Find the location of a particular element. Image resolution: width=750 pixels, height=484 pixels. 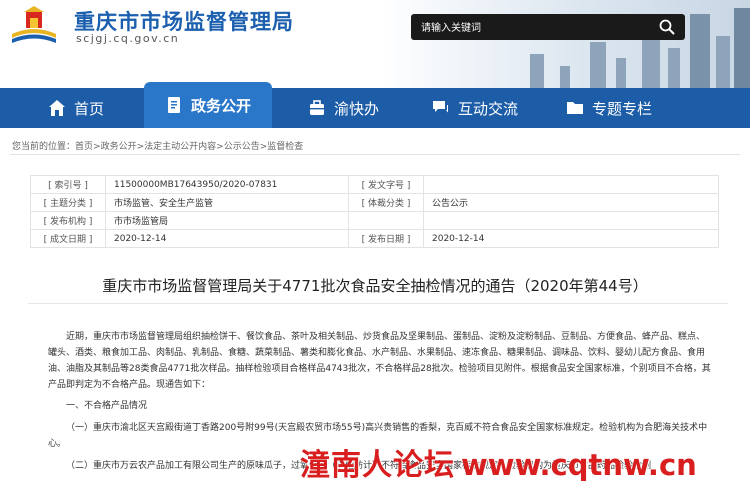

nav-item-government-affairs: 政务公开 is located at coordinates (208, 105).